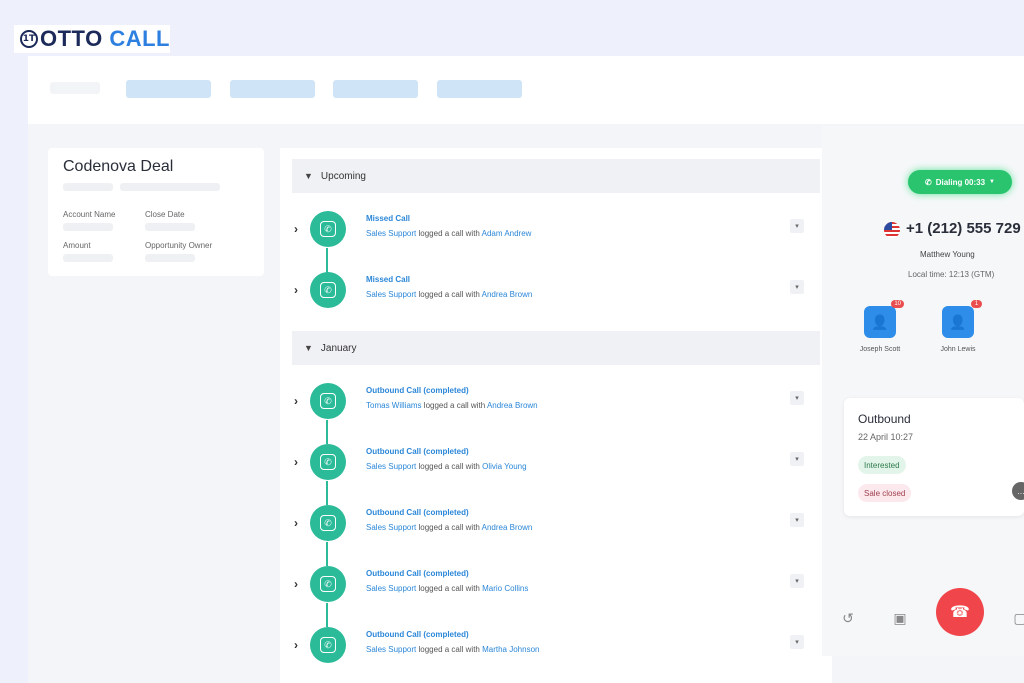 This screenshot has height=683, width=1024. I want to click on brand-name: OTTO CALL, so click(105, 39).